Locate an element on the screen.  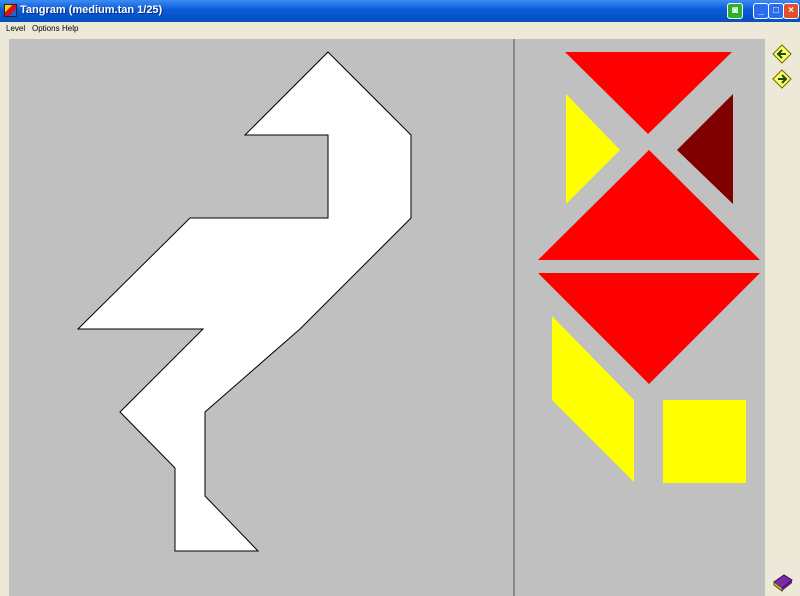
book-icon is located at coordinates (783, 582).